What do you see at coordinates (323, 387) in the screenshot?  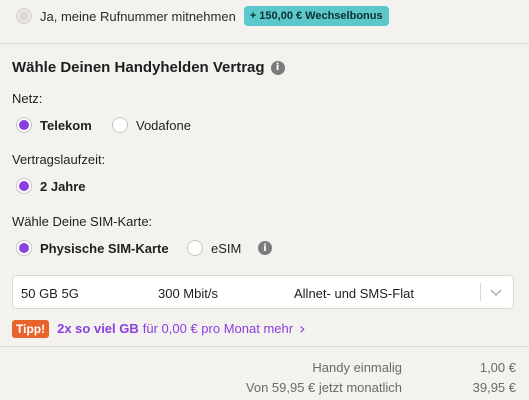 I see `summary-label: Von 59,95 € jetzt monatlich` at bounding box center [323, 387].